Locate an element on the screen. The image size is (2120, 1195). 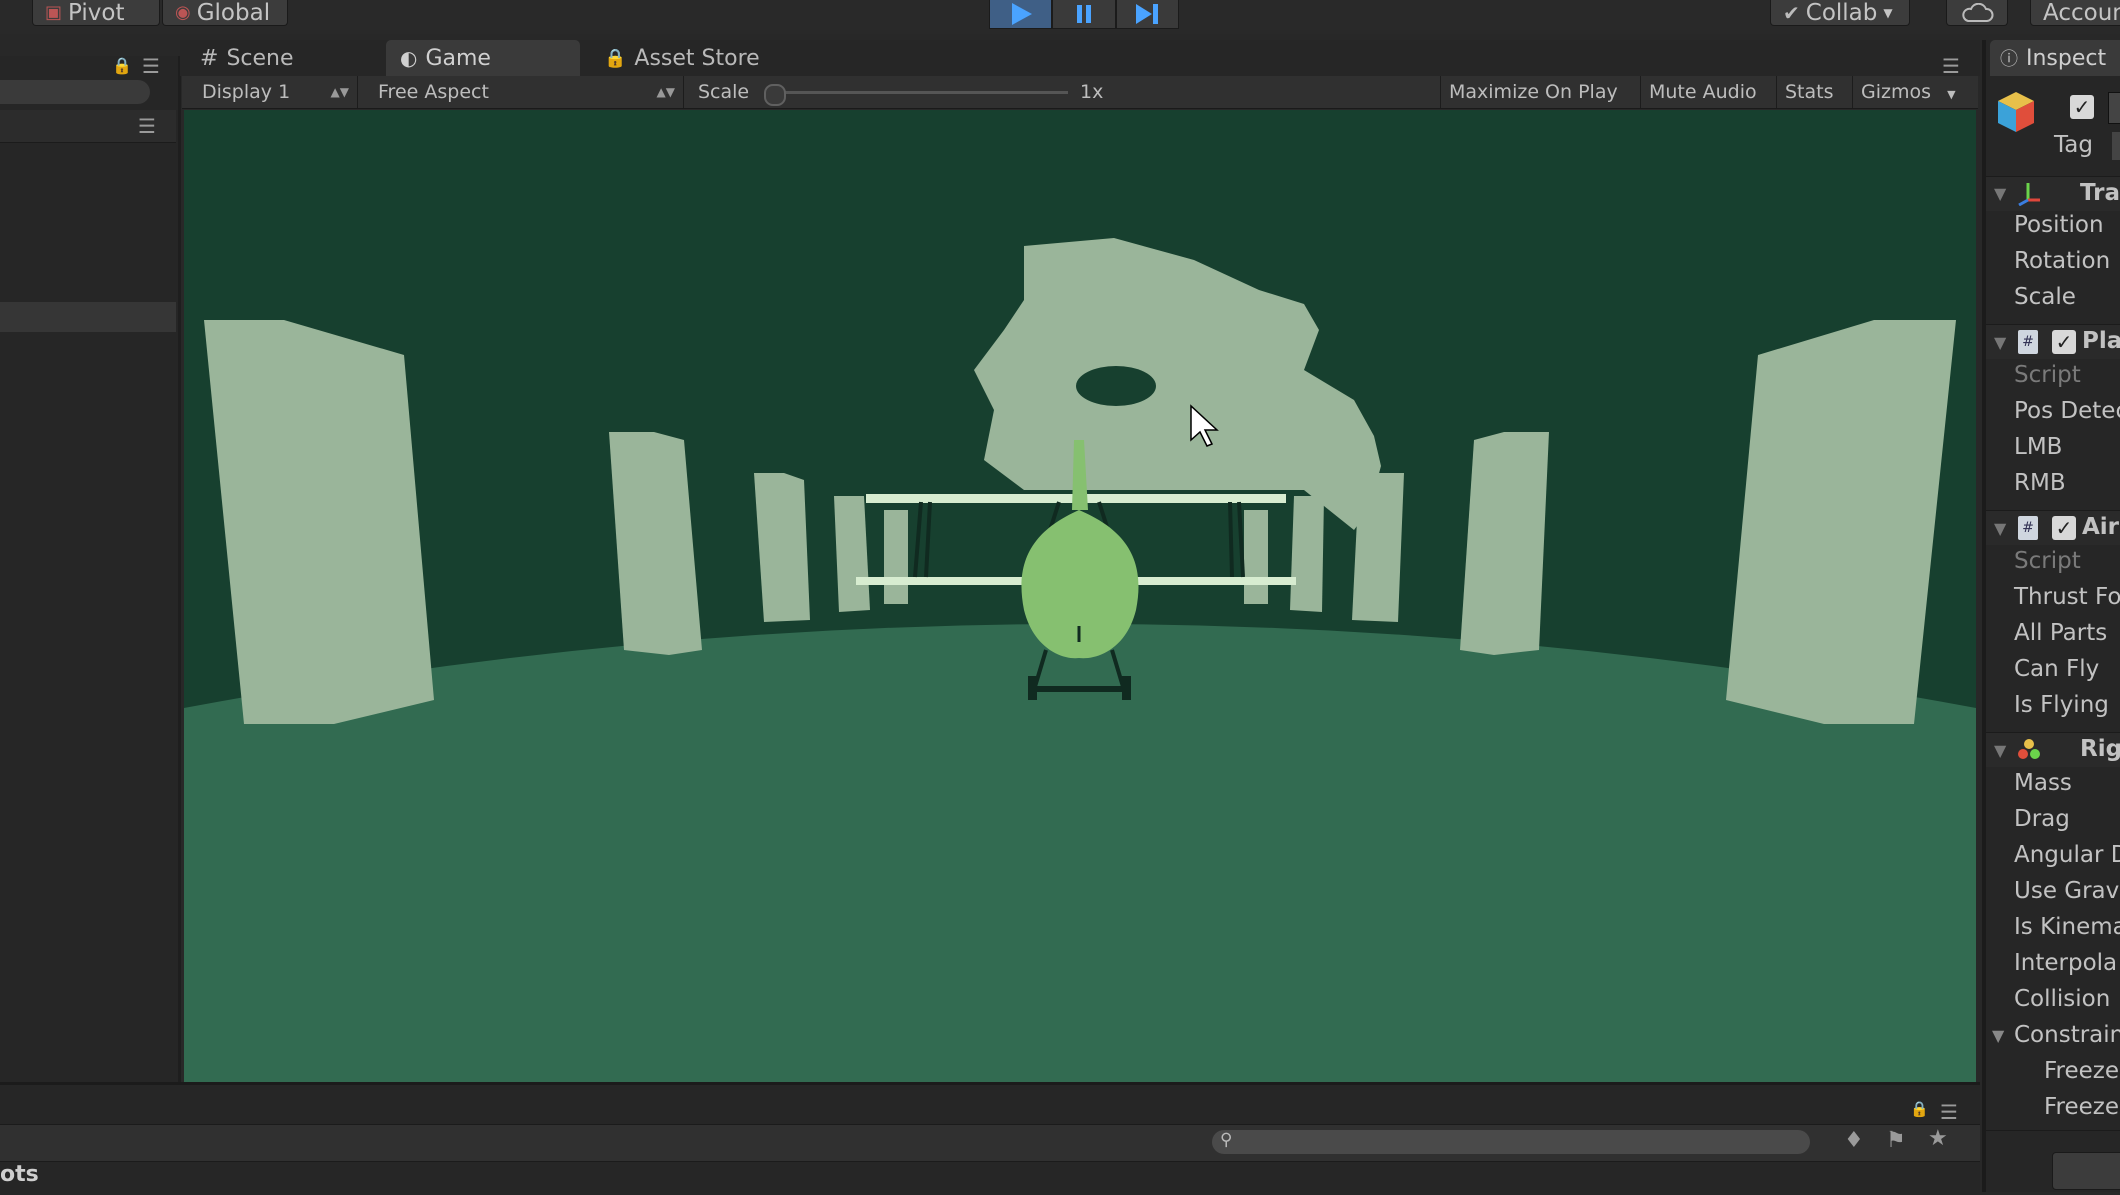
pillar-left-inner is located at coordinates (852, 554).